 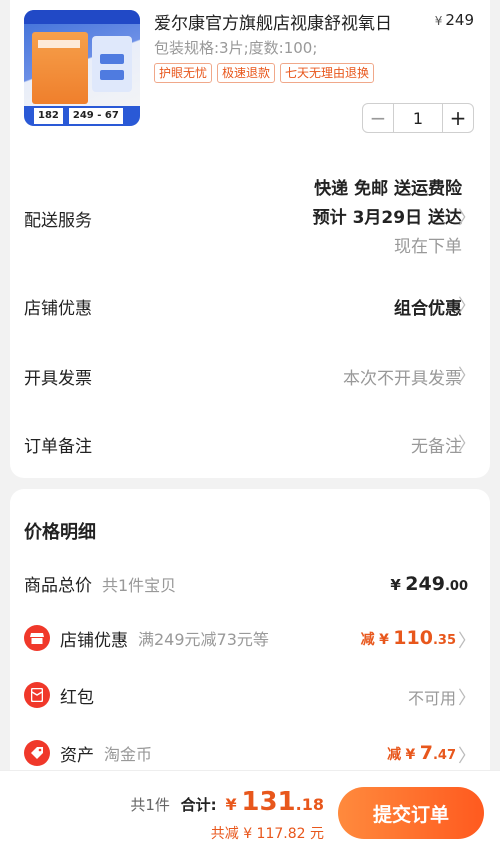 I want to click on shop-discount-amount: 减 ¥ 110.35, so click(x=408, y=638).